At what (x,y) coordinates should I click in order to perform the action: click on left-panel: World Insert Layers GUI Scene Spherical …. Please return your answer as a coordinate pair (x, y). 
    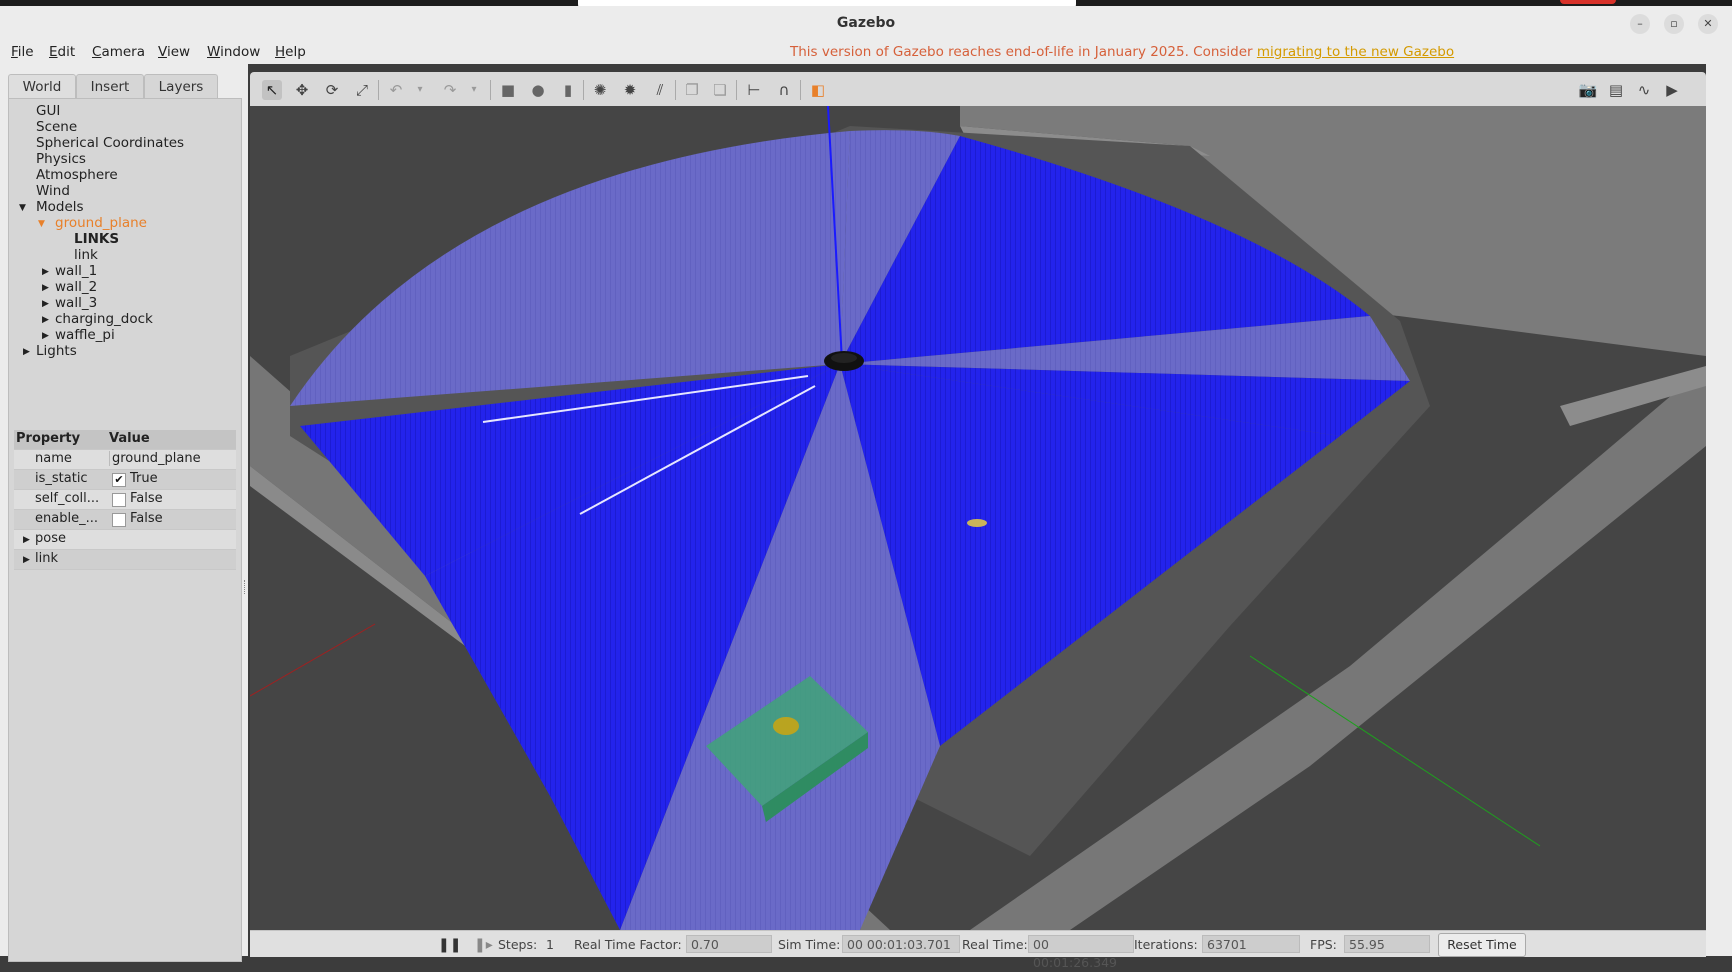
    Looking at the image, I should click on (124, 513).